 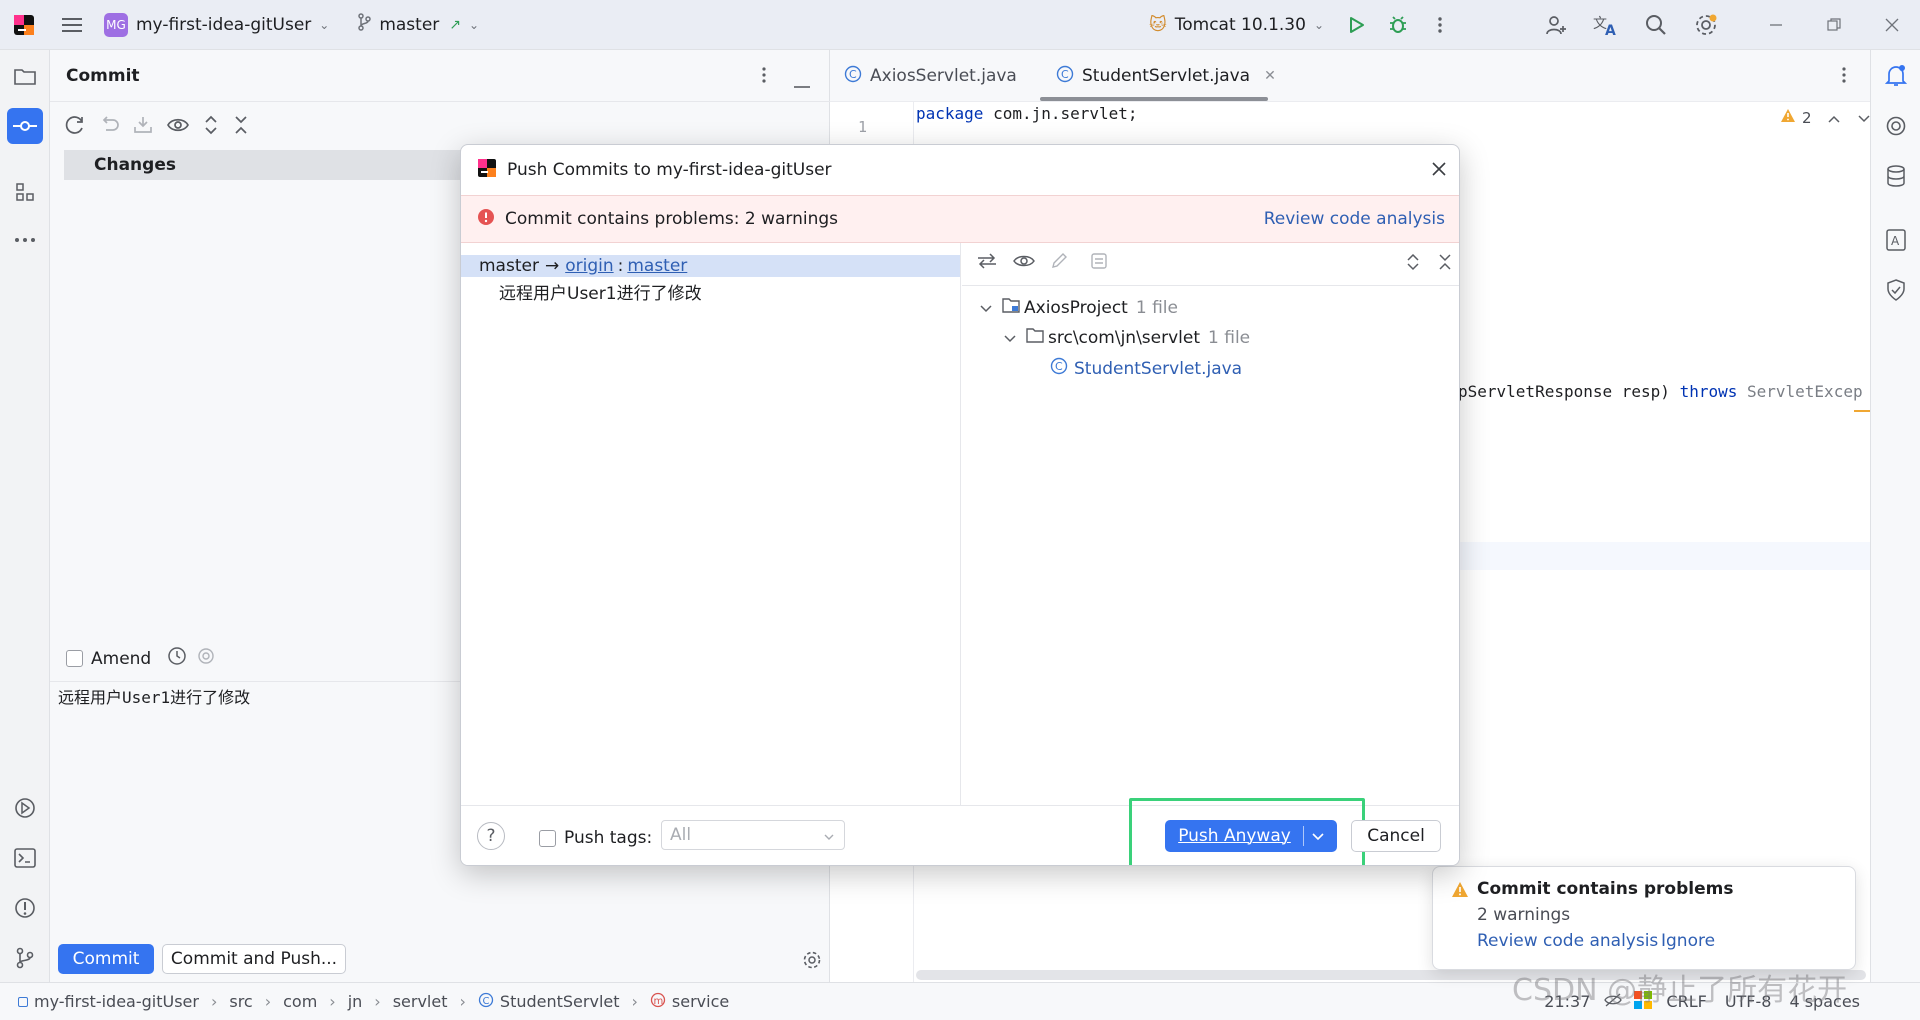 What do you see at coordinates (474, 24) in the screenshot?
I see `chevron-down-icon: ⌄` at bounding box center [474, 24].